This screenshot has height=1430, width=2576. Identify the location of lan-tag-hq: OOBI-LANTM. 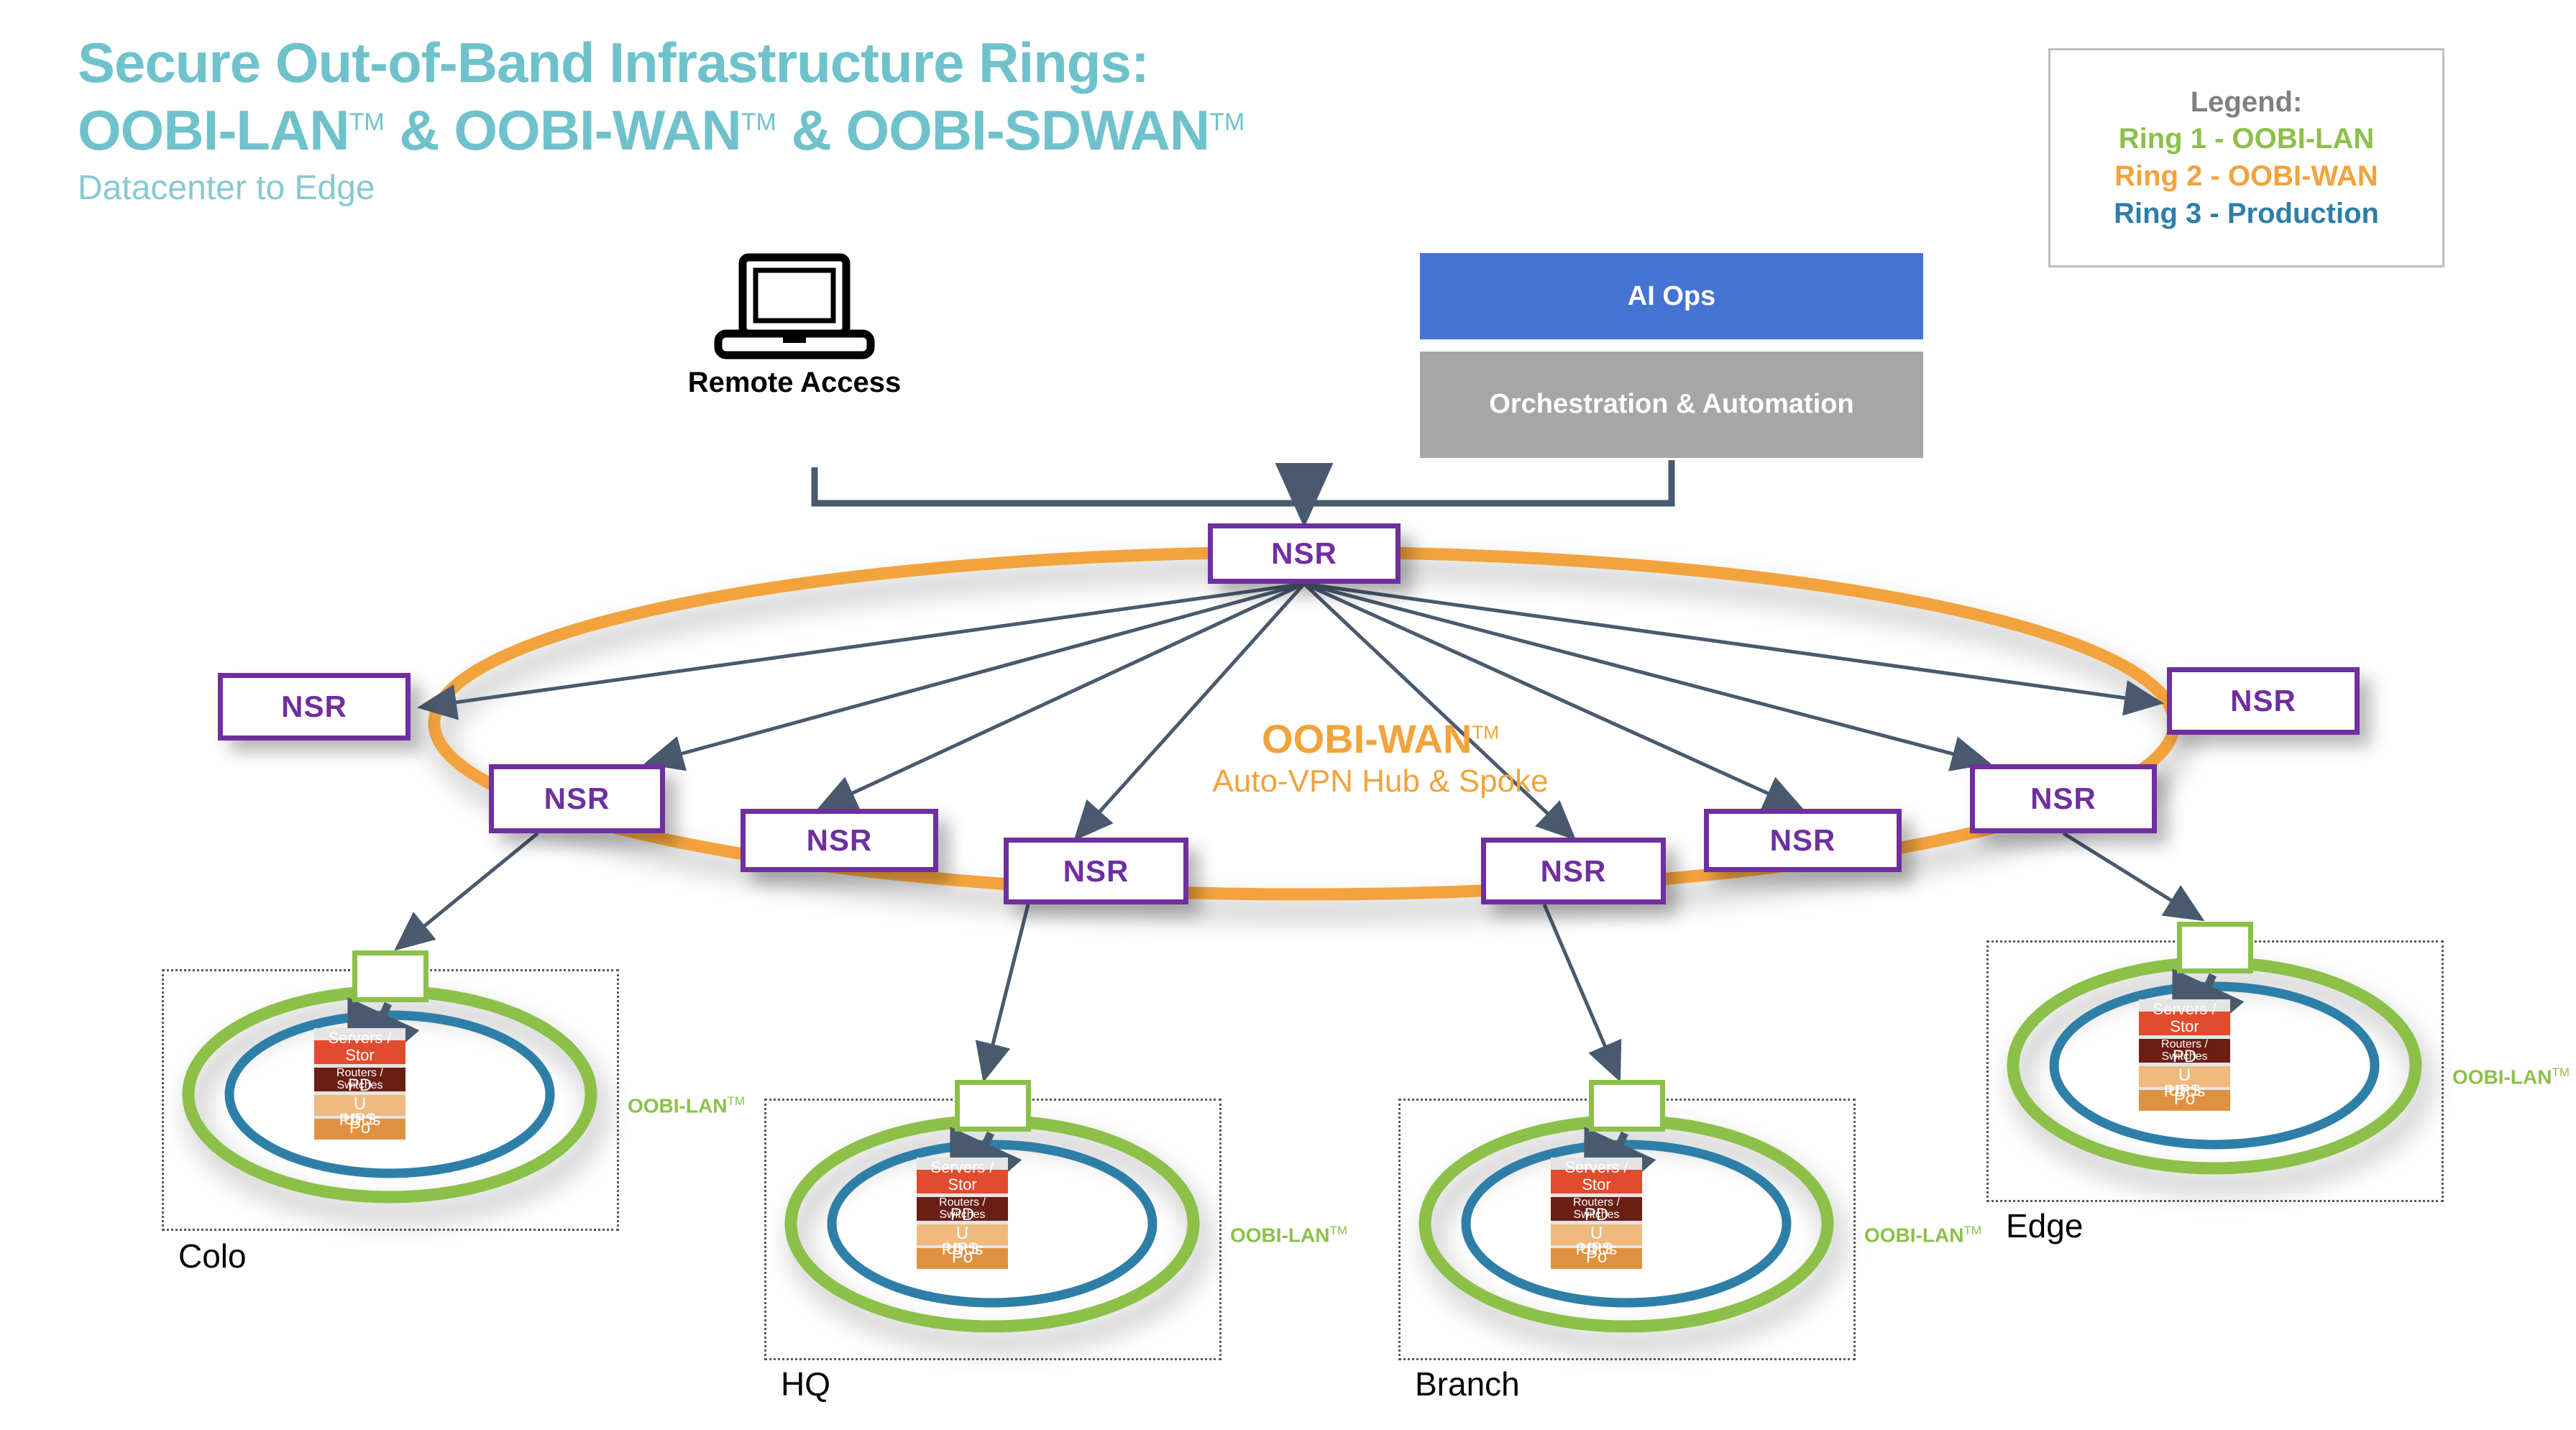
(1288, 1235).